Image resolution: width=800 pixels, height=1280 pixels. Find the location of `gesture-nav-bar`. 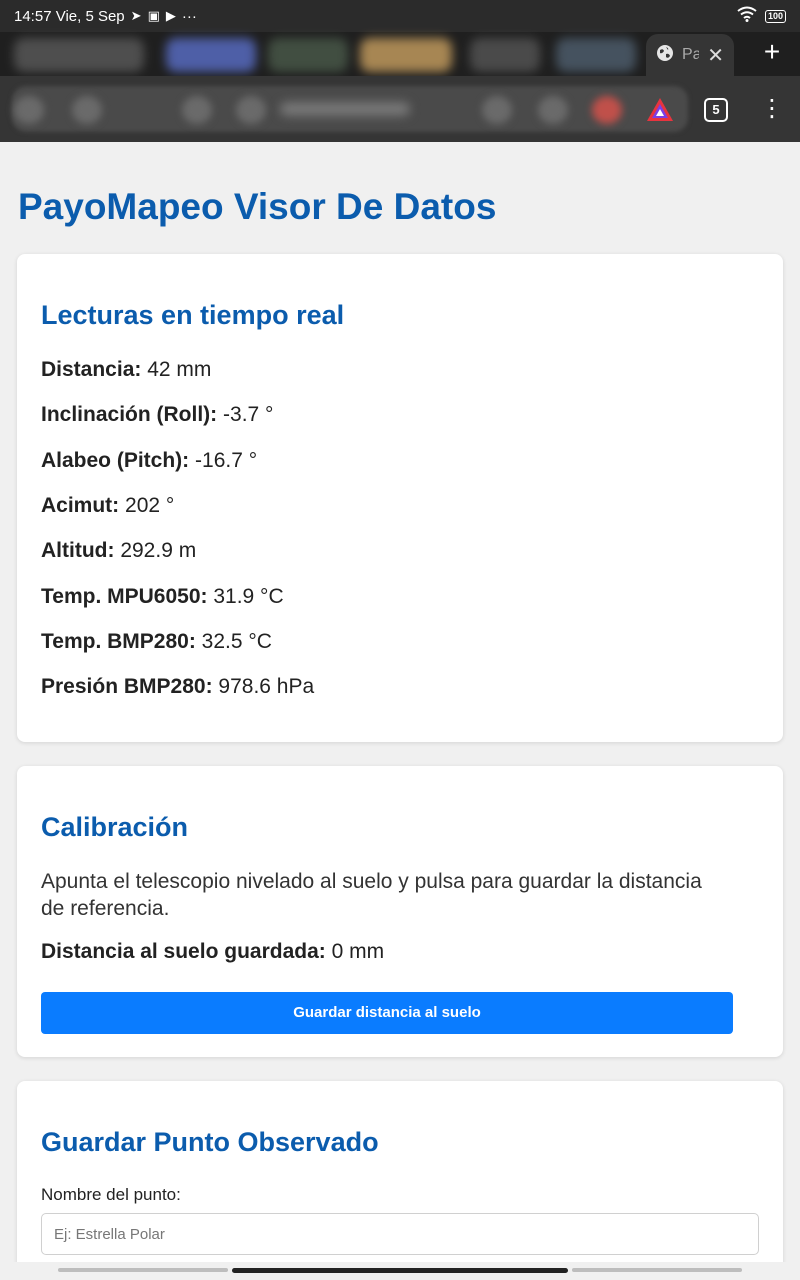

gesture-nav-bar is located at coordinates (400, 1271).